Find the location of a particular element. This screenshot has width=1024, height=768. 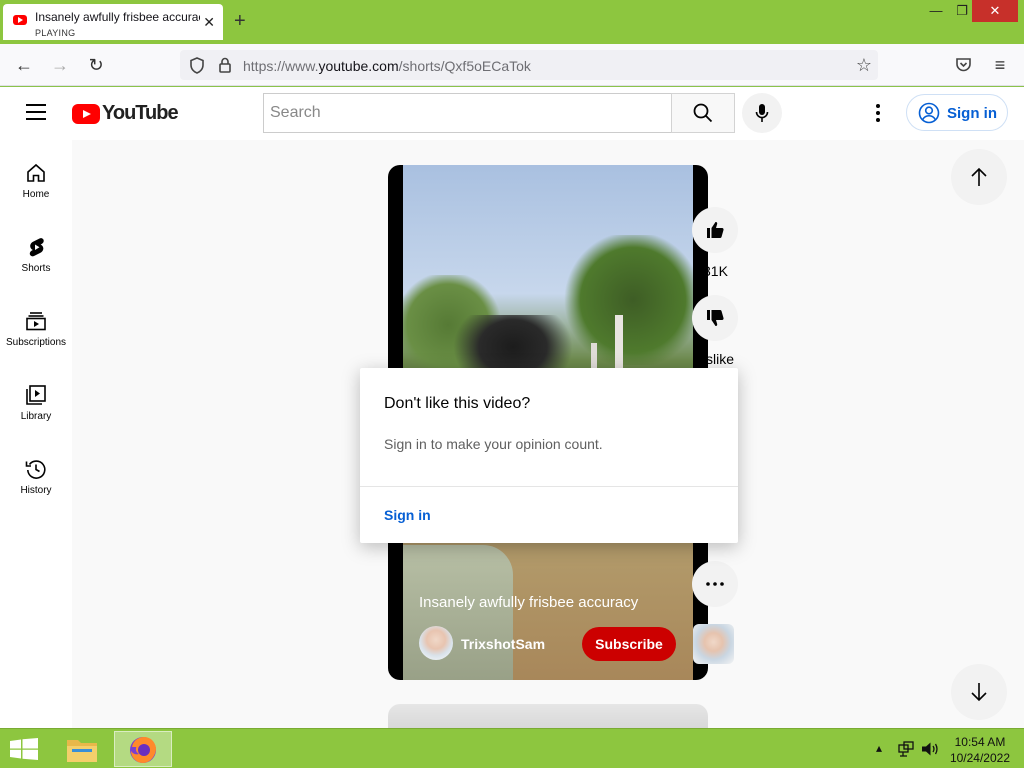

firefox-icon is located at coordinates (143, 750).